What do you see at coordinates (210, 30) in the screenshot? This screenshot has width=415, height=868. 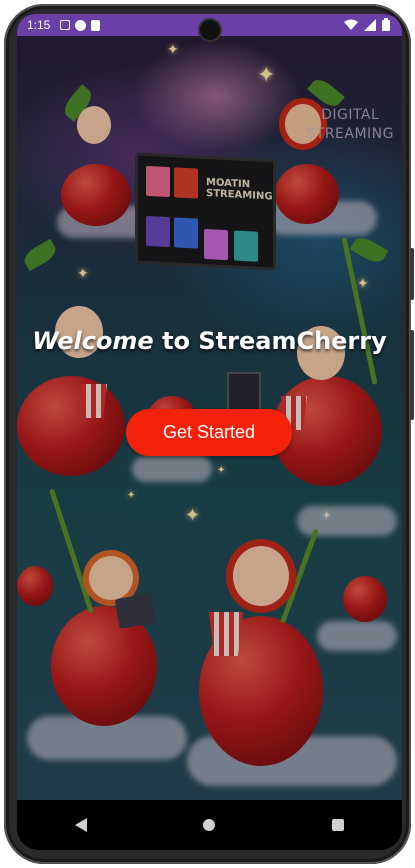 I see `front-camera` at bounding box center [210, 30].